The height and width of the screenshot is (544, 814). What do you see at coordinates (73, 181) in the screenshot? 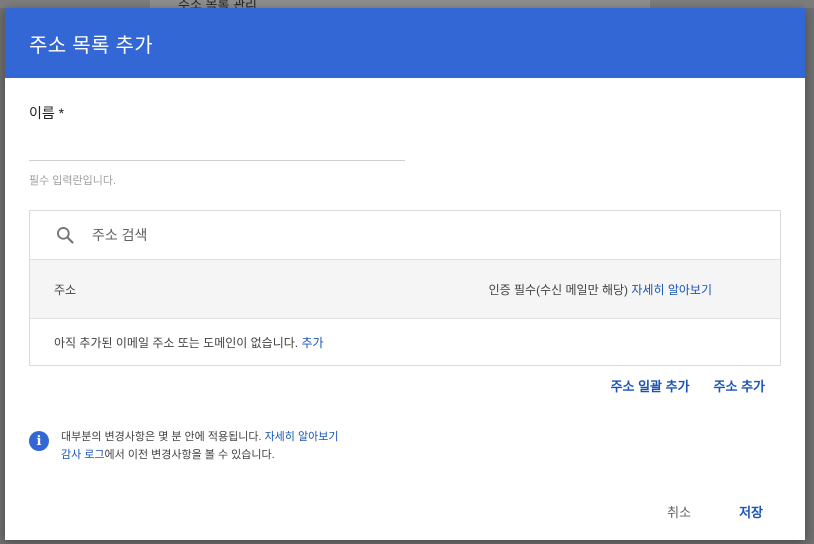
I see `required-helper-text: 필수 입력란입니다.` at bounding box center [73, 181].